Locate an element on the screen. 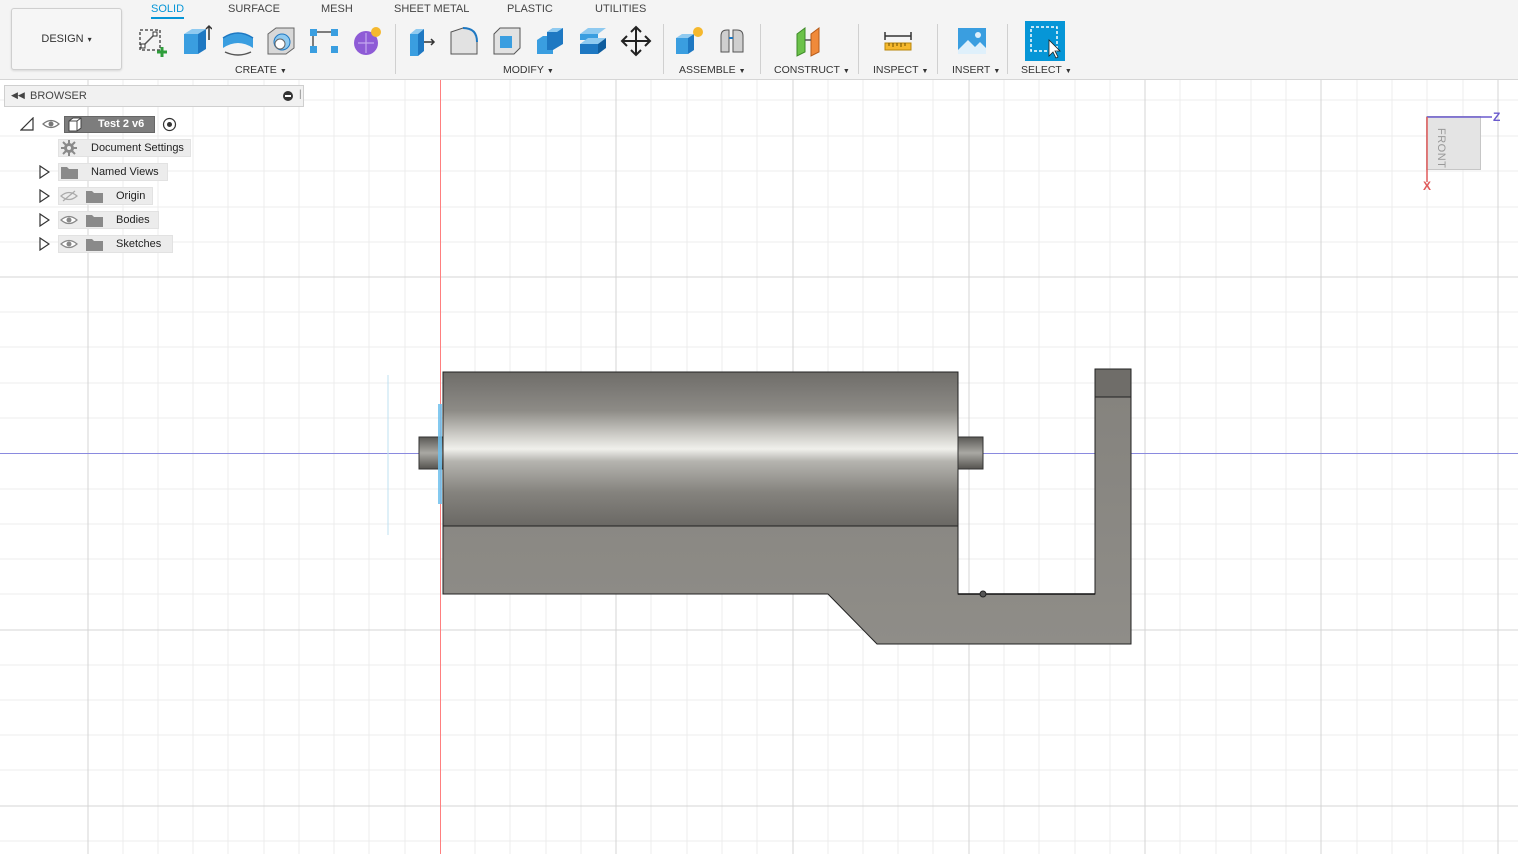 Image resolution: width=1518 pixels, height=854 pixels. offset-face-button is located at coordinates (593, 41).